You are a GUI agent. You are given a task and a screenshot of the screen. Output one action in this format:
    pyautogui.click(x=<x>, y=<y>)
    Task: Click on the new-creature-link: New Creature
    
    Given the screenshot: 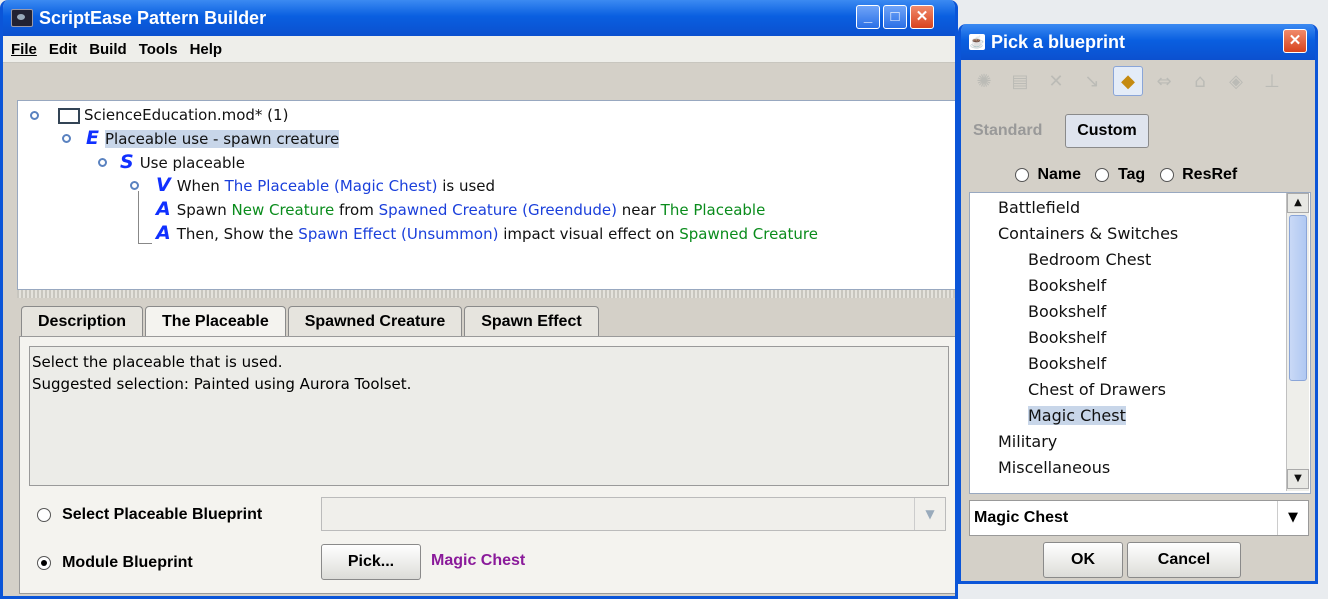 What is the action you would take?
    pyautogui.click(x=283, y=210)
    